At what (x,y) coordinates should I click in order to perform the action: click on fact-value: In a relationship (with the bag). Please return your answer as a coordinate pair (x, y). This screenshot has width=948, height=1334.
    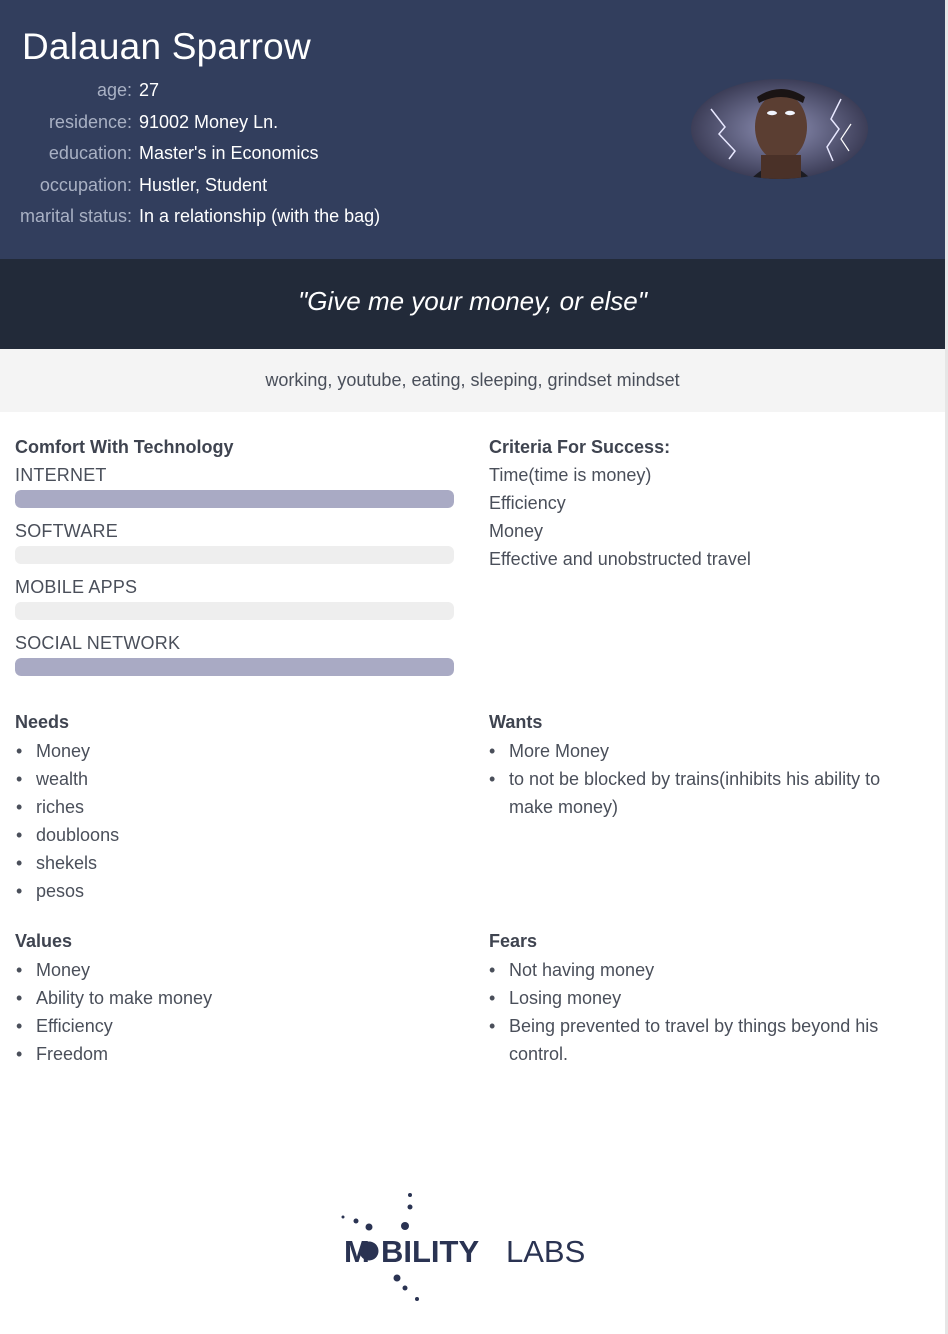
    Looking at the image, I should click on (260, 216).